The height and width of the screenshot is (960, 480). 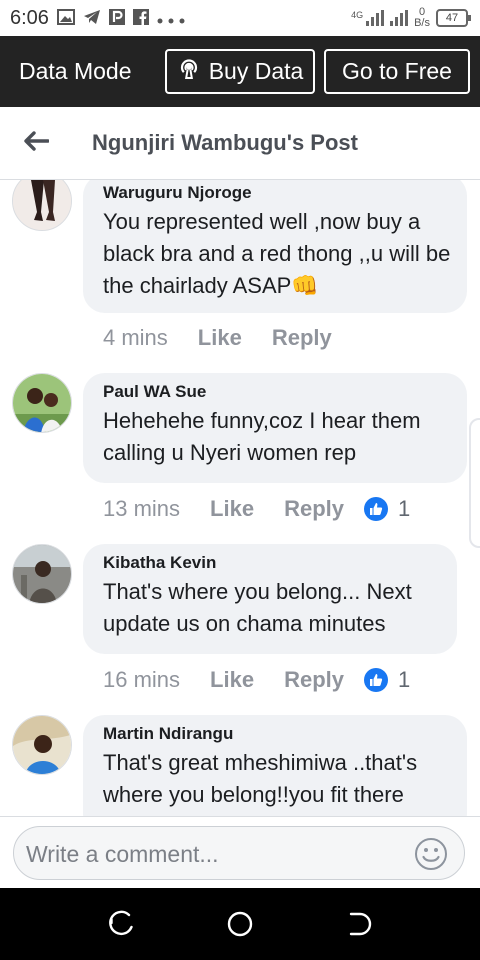 I want to click on comment-actions: 13 mins Like Reply 1, so click(x=256, y=509).